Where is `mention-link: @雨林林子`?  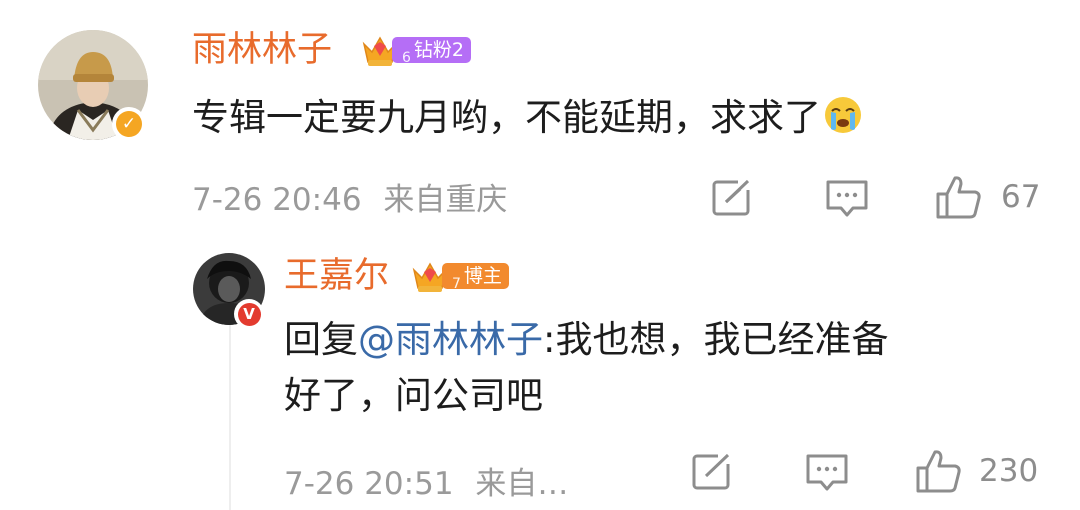
mention-link: @雨林林子 is located at coordinates (450, 339).